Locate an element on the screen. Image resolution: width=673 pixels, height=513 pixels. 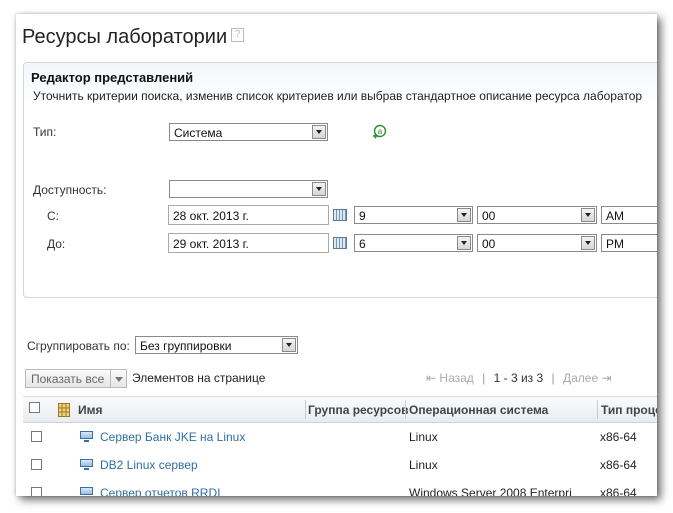
from-ampm-value: AM is located at coordinates (615, 216).